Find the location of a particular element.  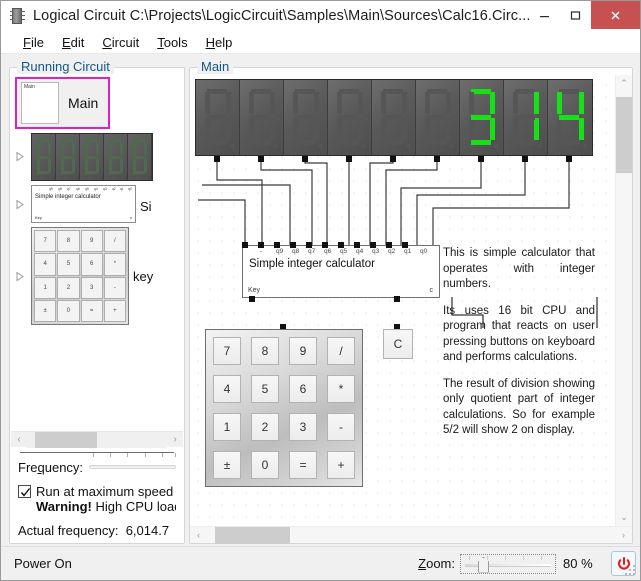

menu-tools: Tools is located at coordinates (172, 42).